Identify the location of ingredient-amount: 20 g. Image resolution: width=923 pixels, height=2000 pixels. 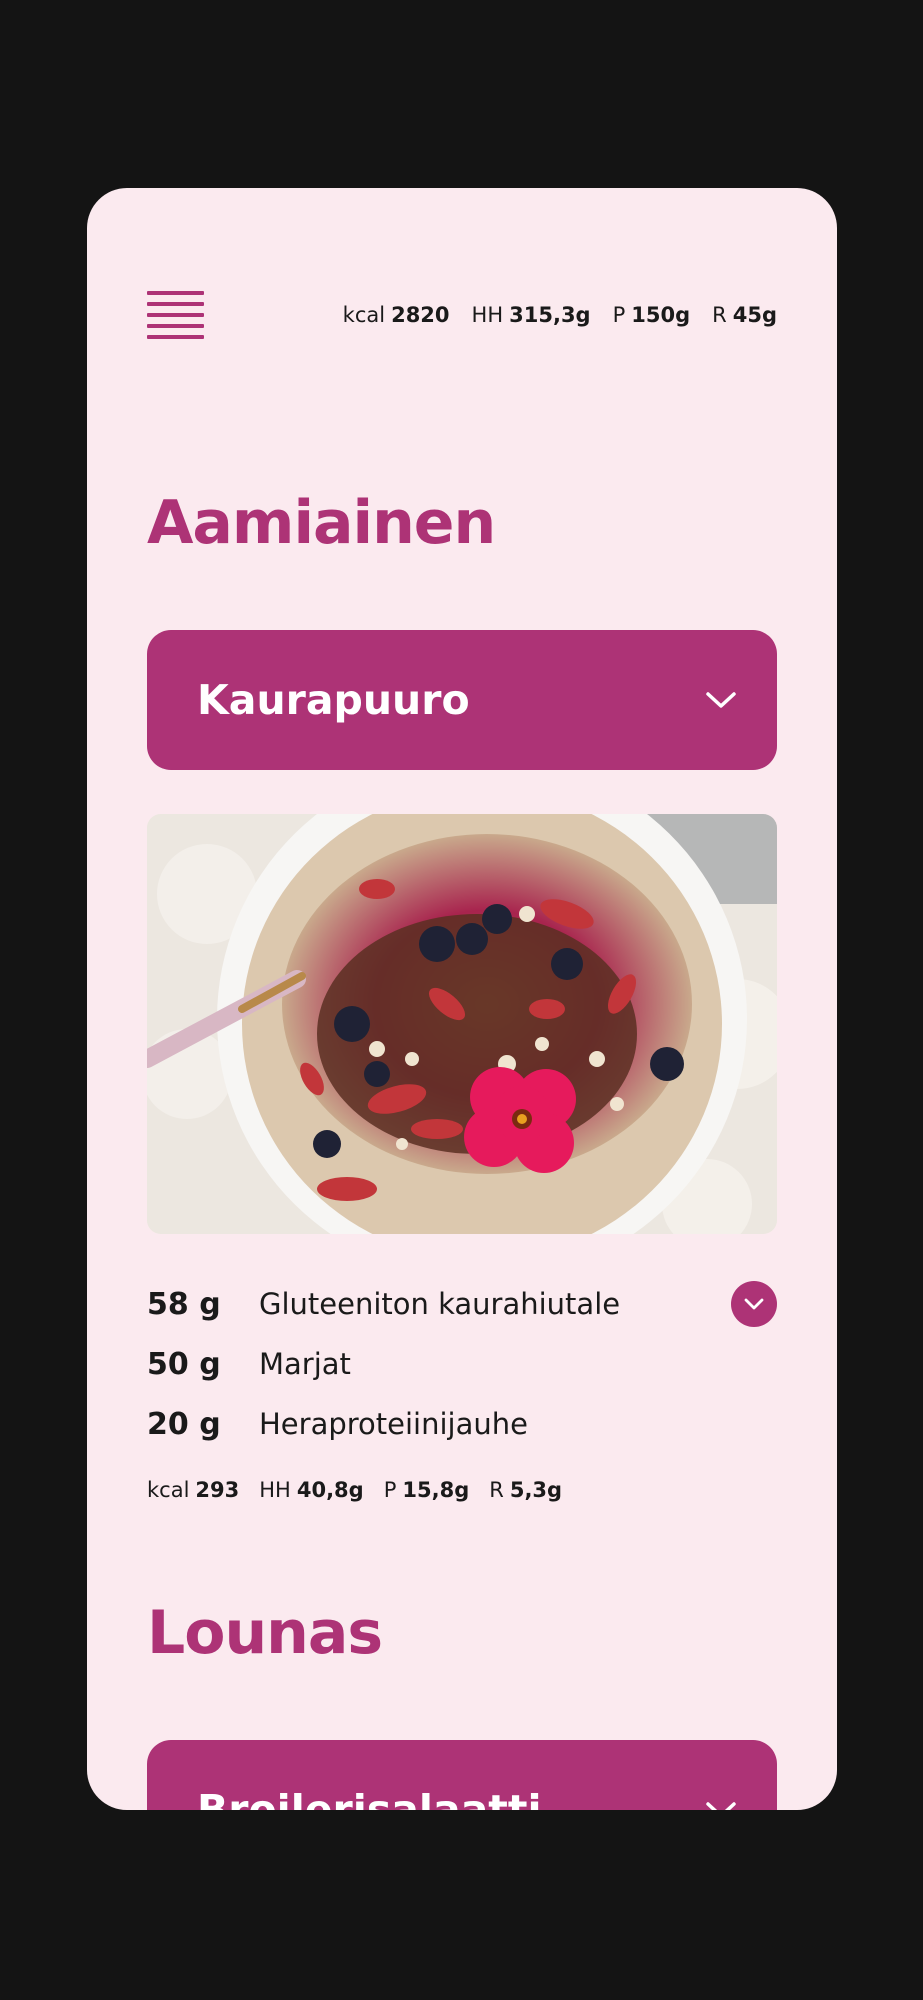
(184, 1424).